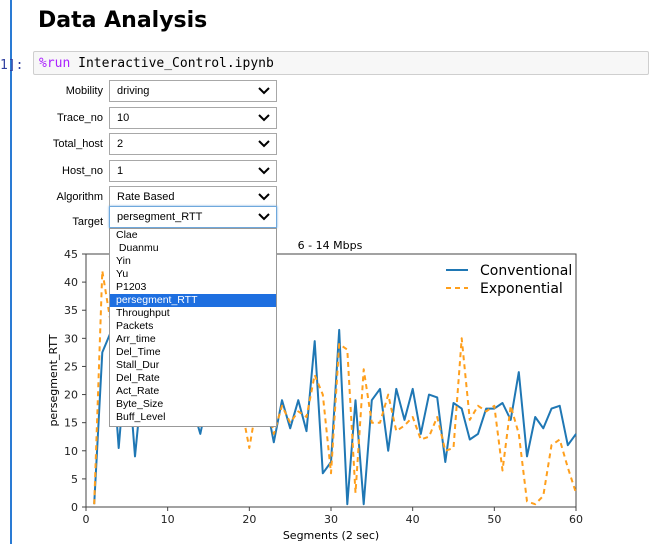 This screenshot has height=544, width=659. What do you see at coordinates (193, 391) in the screenshot?
I see `dropdown-option: Act_Rate` at bounding box center [193, 391].